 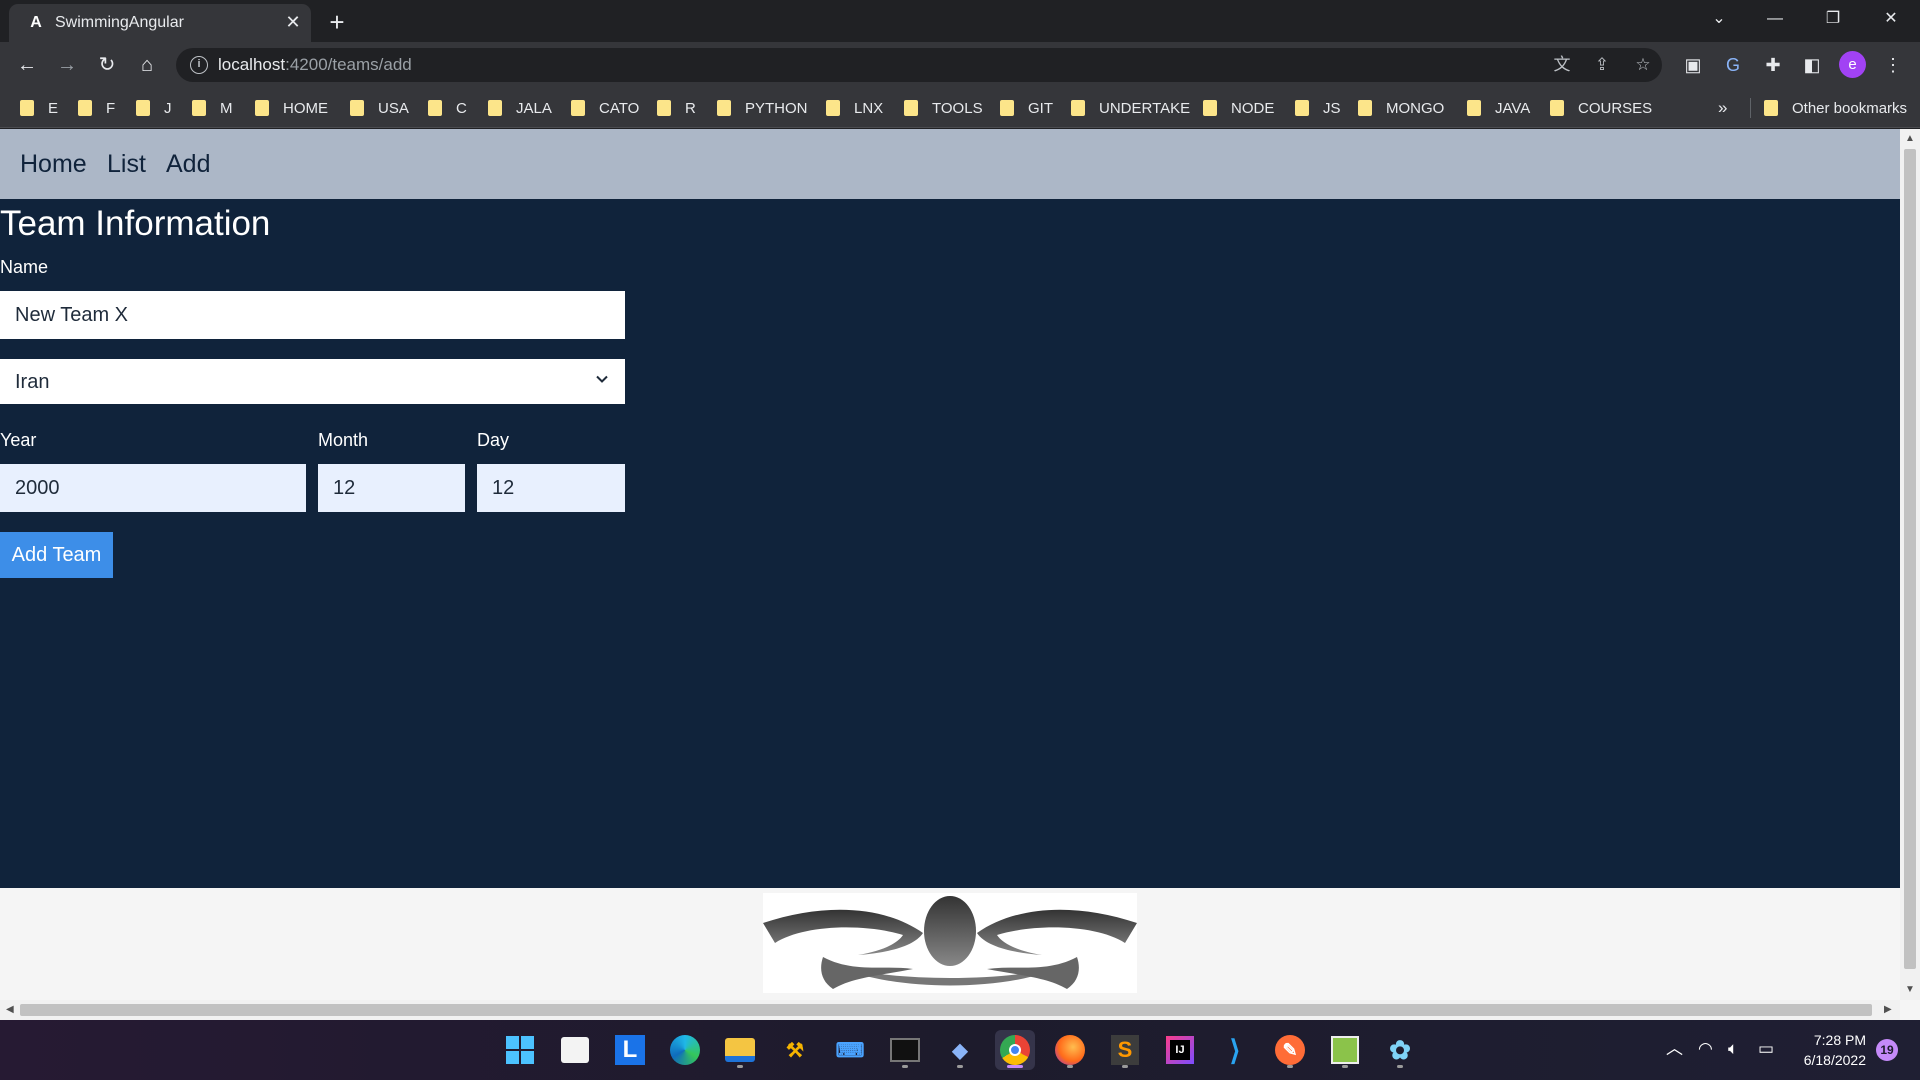 What do you see at coordinates (1833, 19) in the screenshot?
I see `restore-button: ❐` at bounding box center [1833, 19].